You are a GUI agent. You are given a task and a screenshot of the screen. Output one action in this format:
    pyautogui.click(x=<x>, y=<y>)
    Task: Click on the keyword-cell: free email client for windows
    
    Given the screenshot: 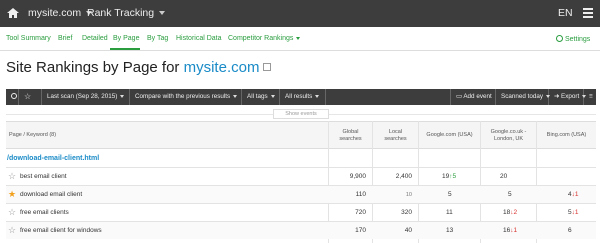 What is the action you would take?
    pyautogui.click(x=61, y=230)
    